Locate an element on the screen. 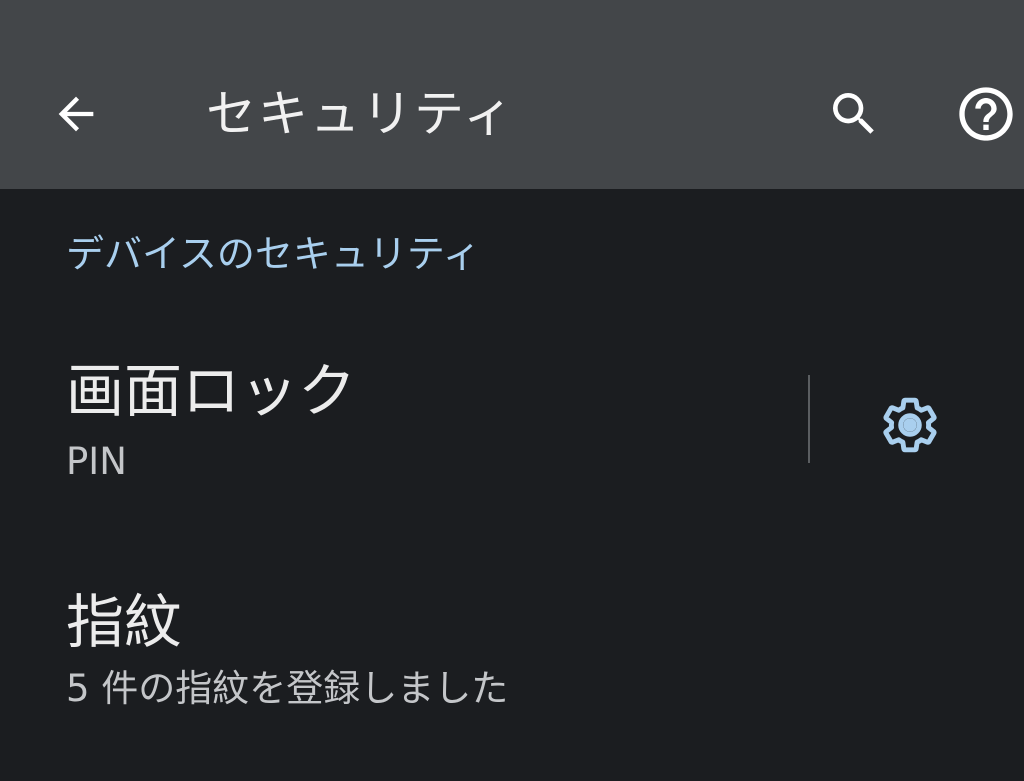  help-button is located at coordinates (986, 114).